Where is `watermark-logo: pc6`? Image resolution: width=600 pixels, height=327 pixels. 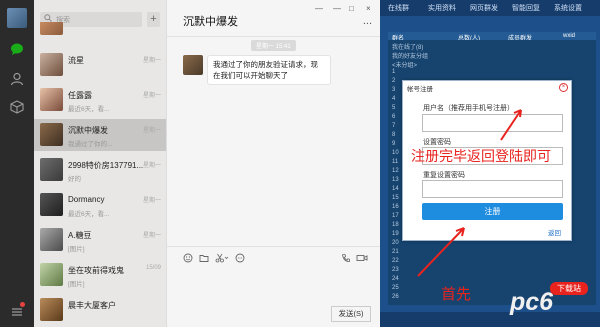
watermark-logo: pc6 is located at coordinates (532, 302).